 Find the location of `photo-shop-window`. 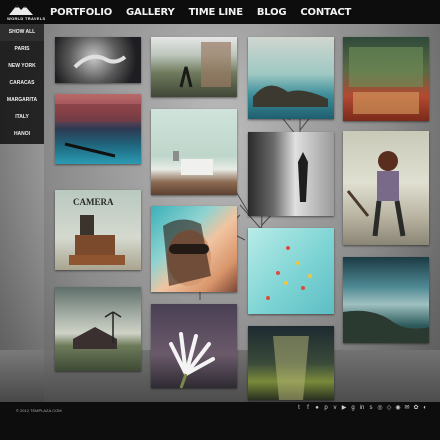

photo-shop-window is located at coordinates (386, 79).